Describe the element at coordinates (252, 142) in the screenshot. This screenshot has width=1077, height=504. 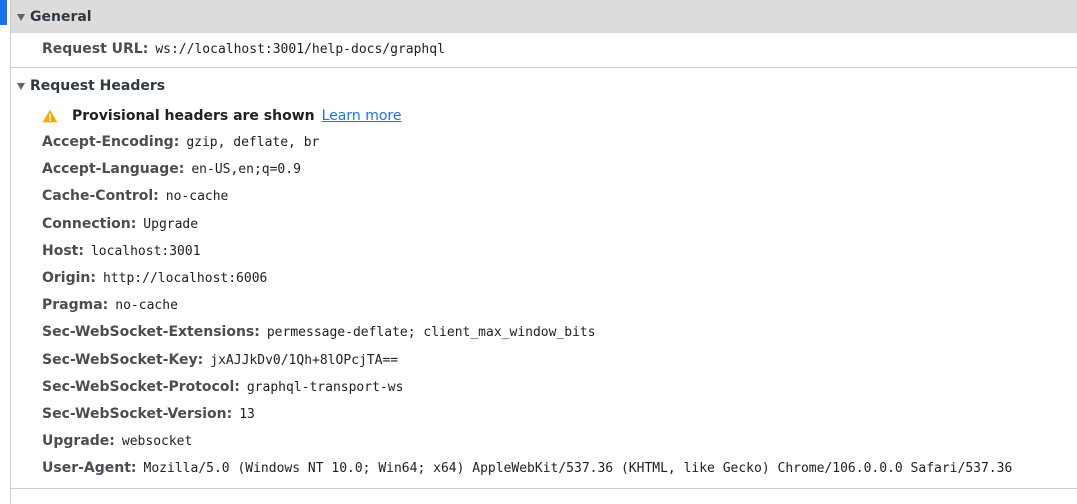
I see `header-value: gzip, deflate, br` at that location.